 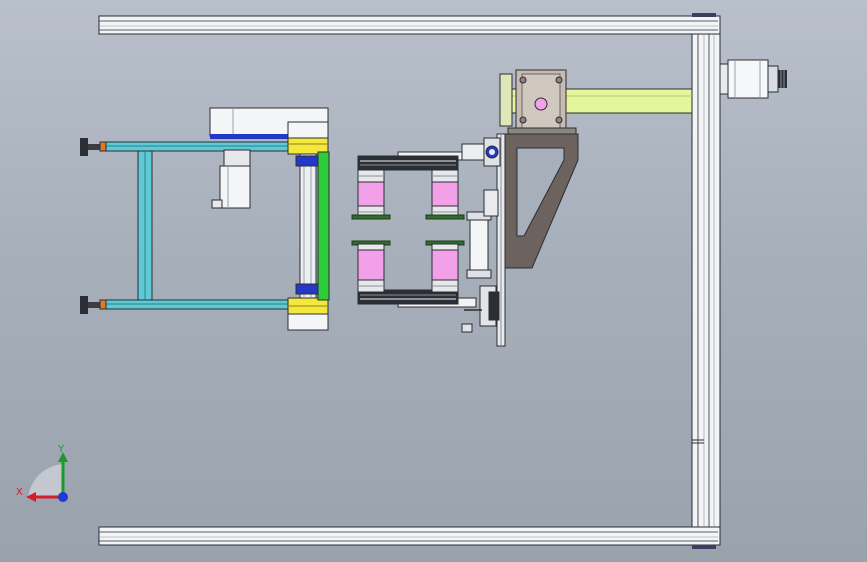 I want to click on orientation-triad, so click(x=47, y=477).